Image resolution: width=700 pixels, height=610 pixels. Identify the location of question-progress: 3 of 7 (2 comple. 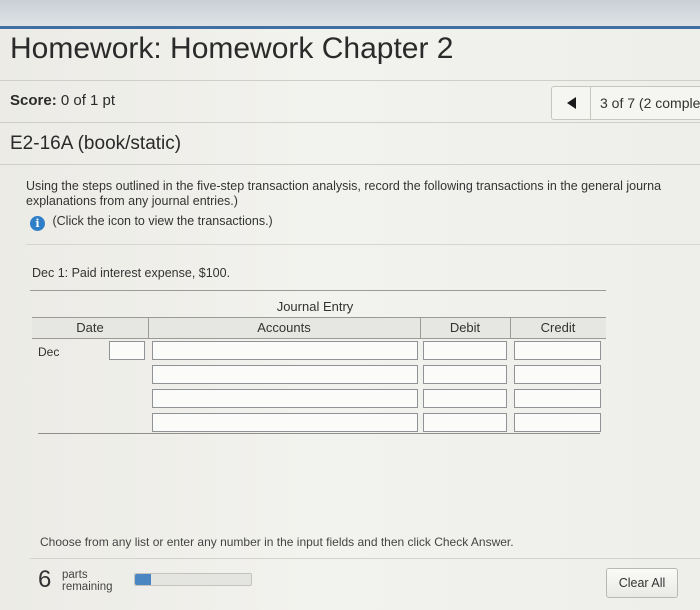
(650, 103).